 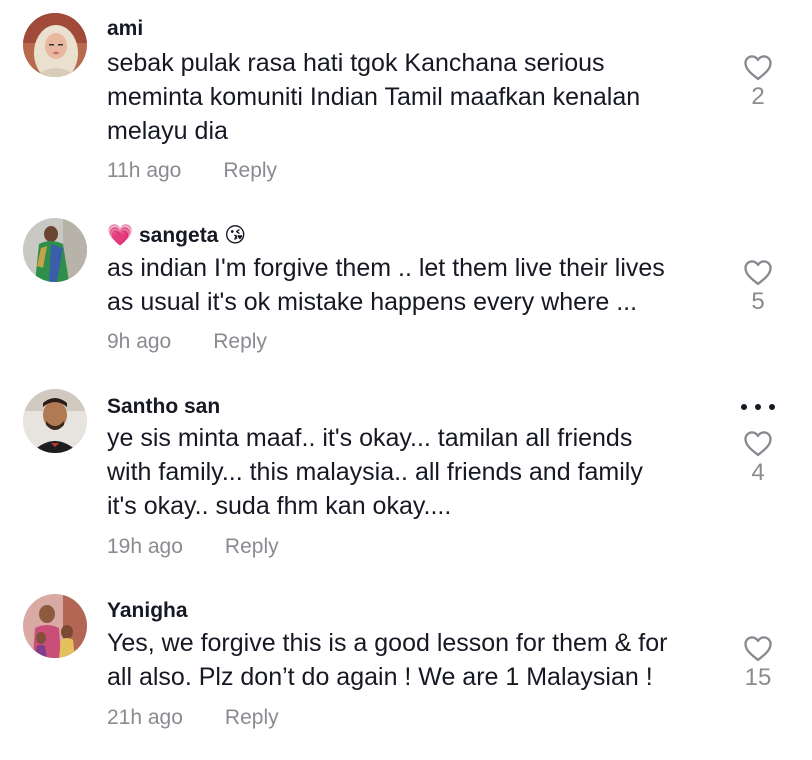 I want to click on heart-outline-icon, so click(x=758, y=649).